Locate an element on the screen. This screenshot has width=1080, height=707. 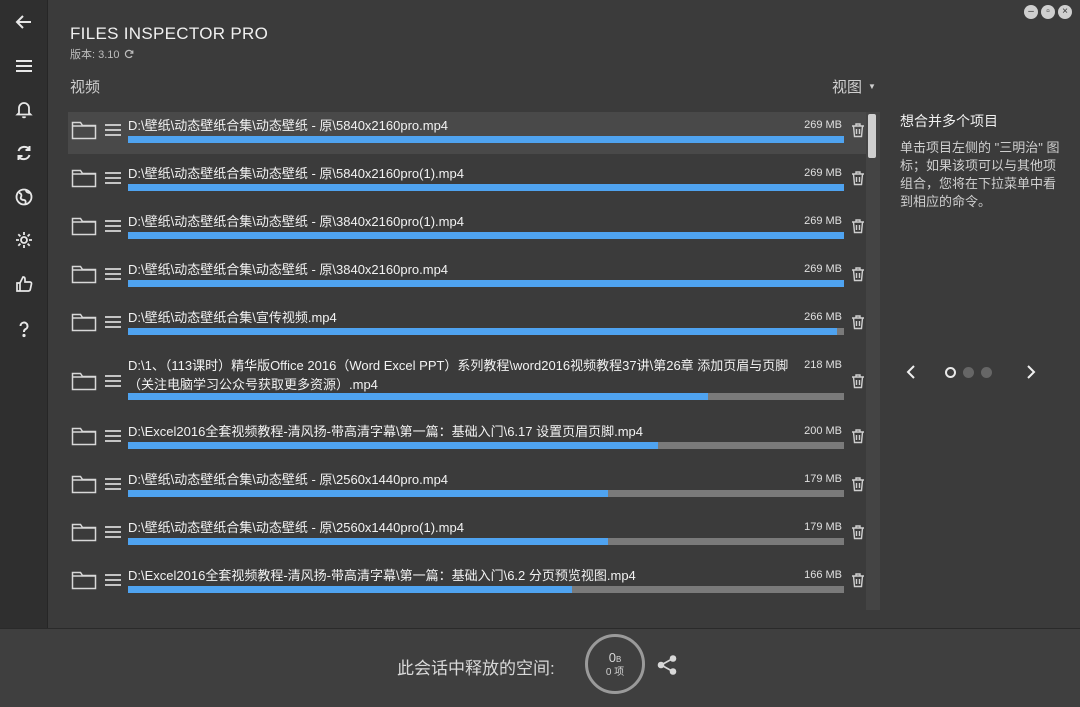
view-dropdown: 视图 ▼ is located at coordinates (854, 86).